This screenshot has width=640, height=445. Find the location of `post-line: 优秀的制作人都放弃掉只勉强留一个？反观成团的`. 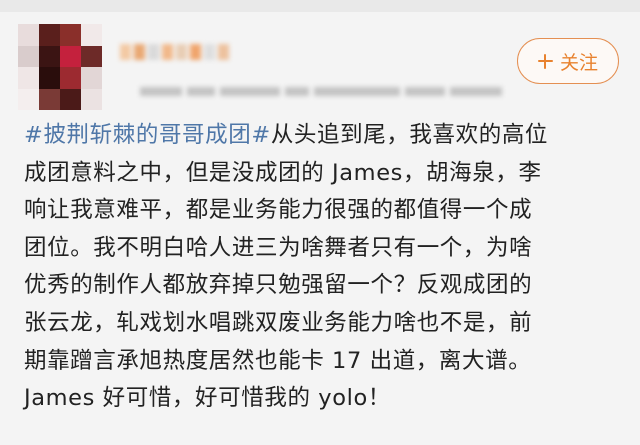

post-line: 优秀的制作人都放弃掉只勉强留一个？反观成团的 is located at coordinates (278, 285).